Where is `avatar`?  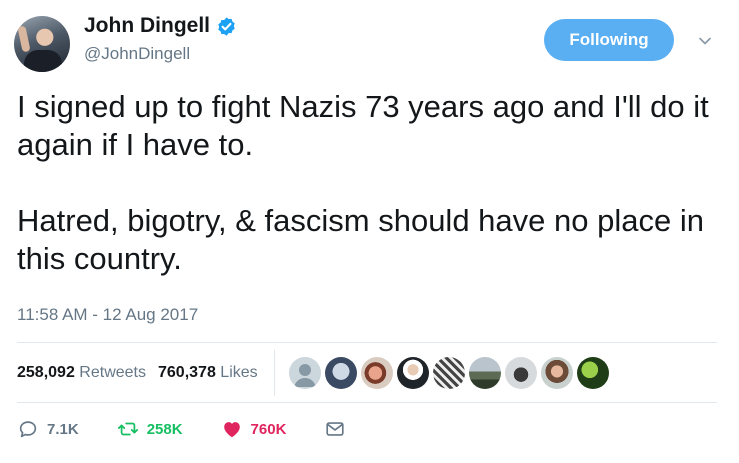
avatar is located at coordinates (42, 44).